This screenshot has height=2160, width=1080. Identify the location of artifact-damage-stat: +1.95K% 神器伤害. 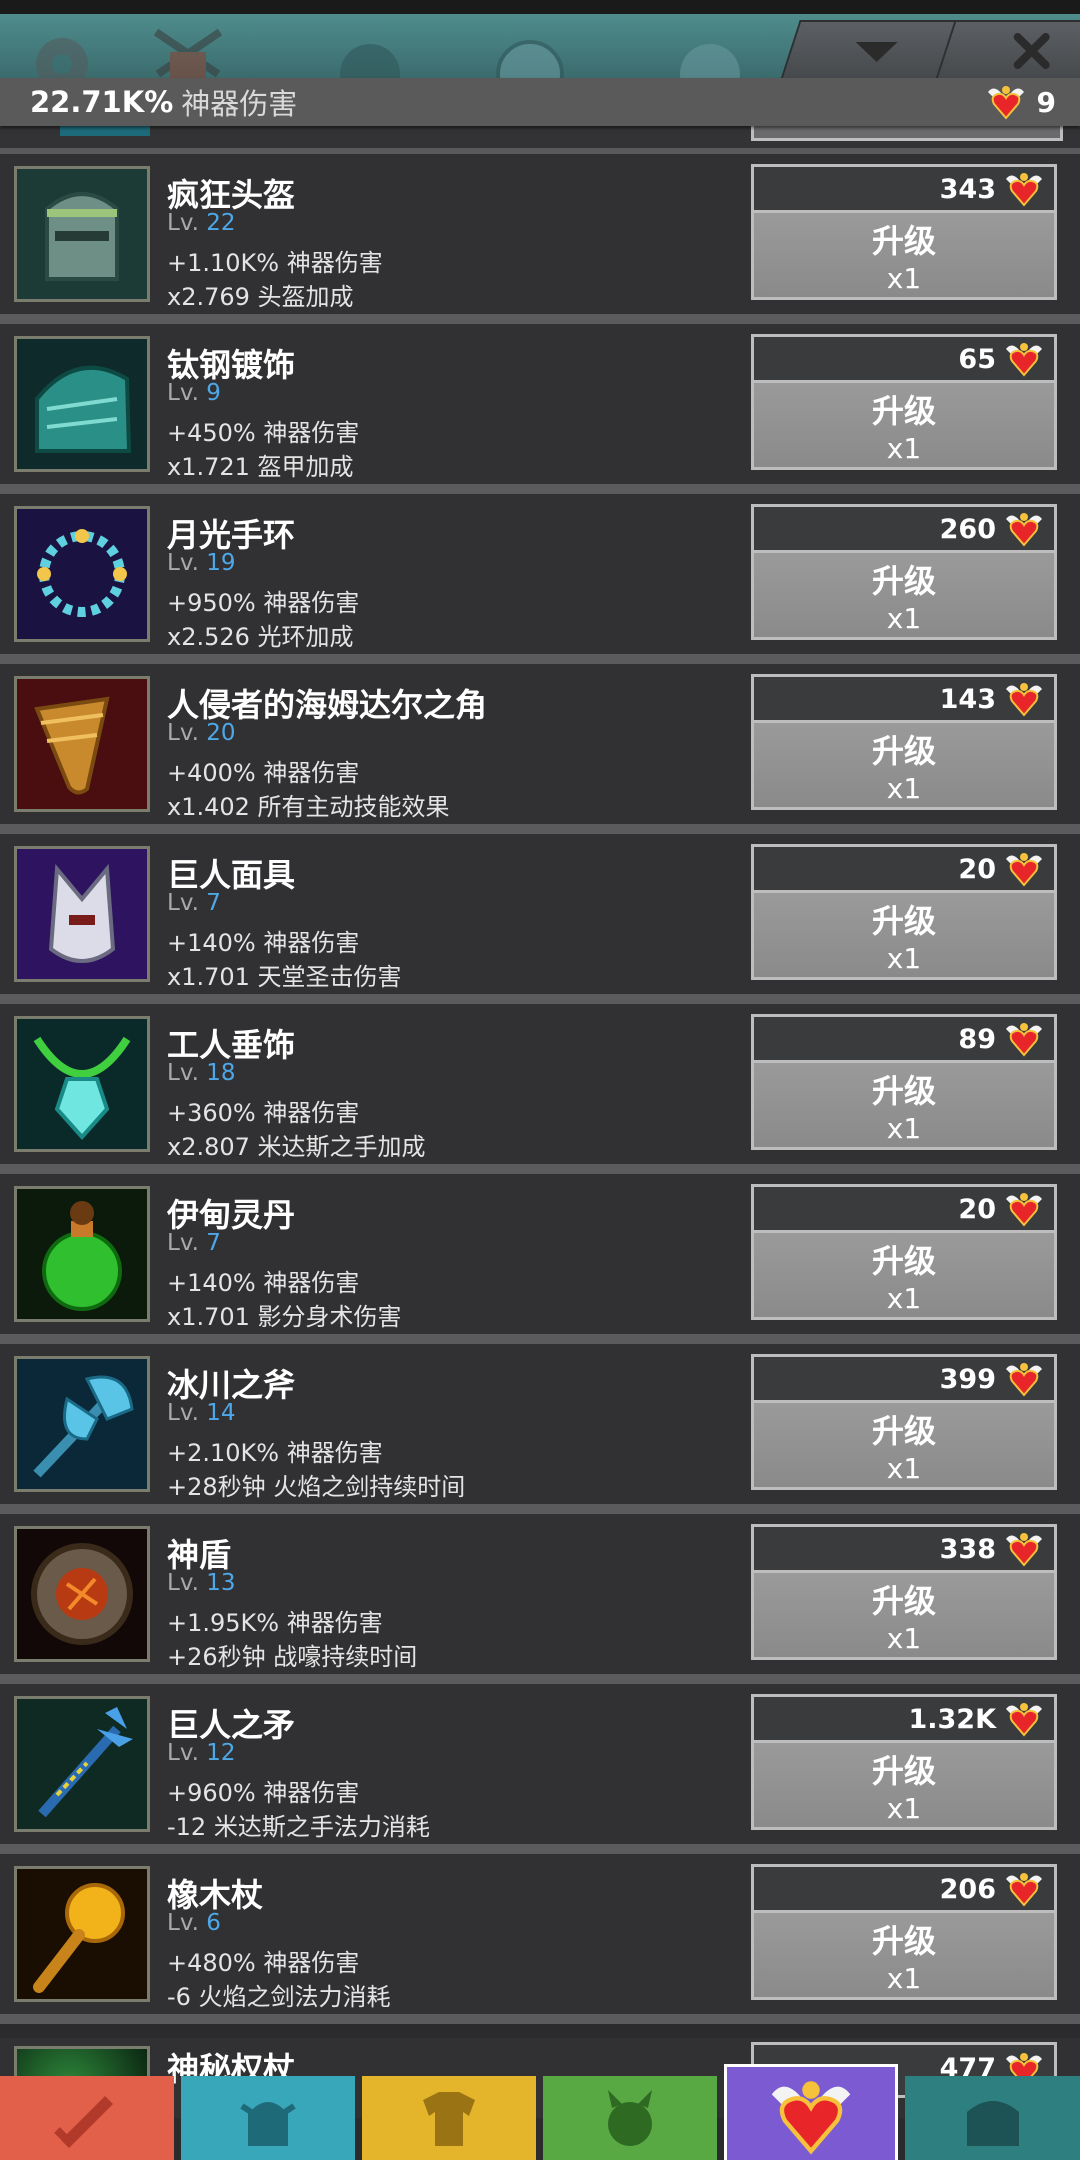
(275, 1623).